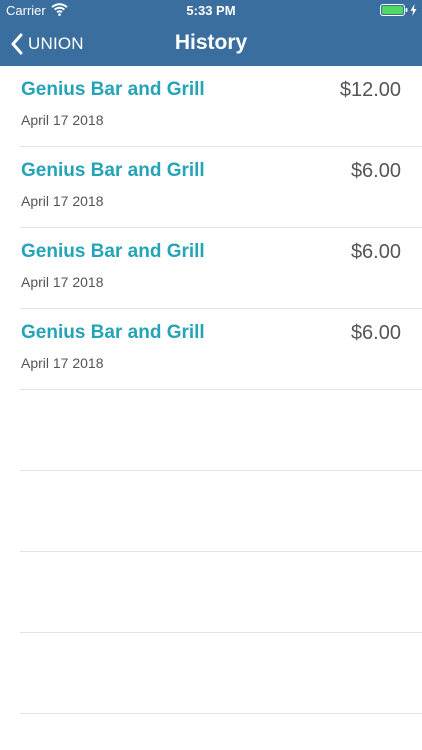 The width and height of the screenshot is (422, 750). What do you see at coordinates (211, 44) in the screenshot?
I see `navigation-bar: UNION History` at bounding box center [211, 44].